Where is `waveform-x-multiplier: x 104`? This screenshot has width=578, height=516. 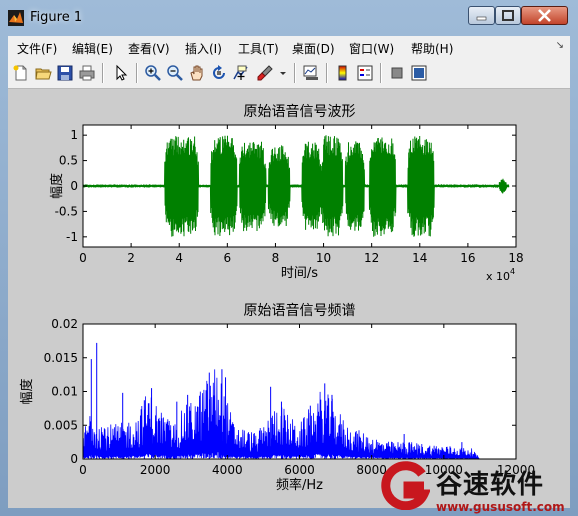 waveform-x-multiplier: x 104 is located at coordinates (500, 275).